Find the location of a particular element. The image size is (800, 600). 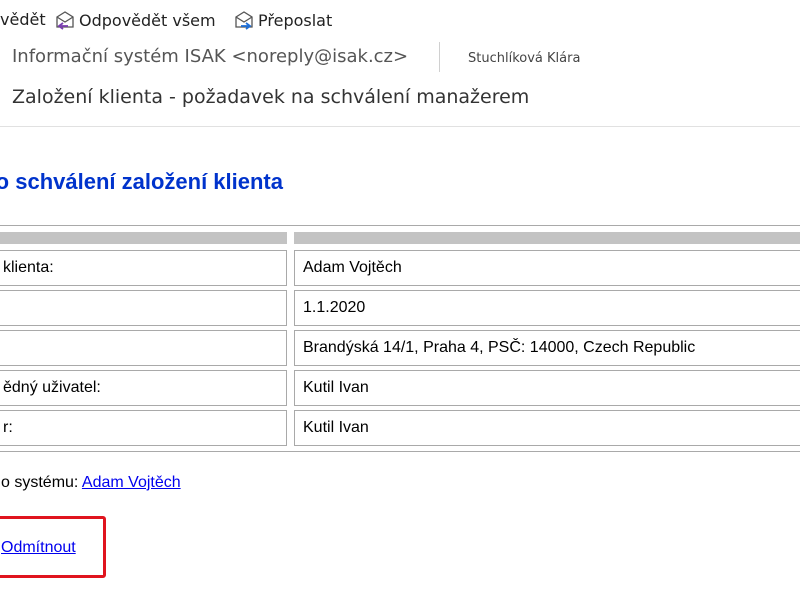

table-header-right is located at coordinates (547, 238).